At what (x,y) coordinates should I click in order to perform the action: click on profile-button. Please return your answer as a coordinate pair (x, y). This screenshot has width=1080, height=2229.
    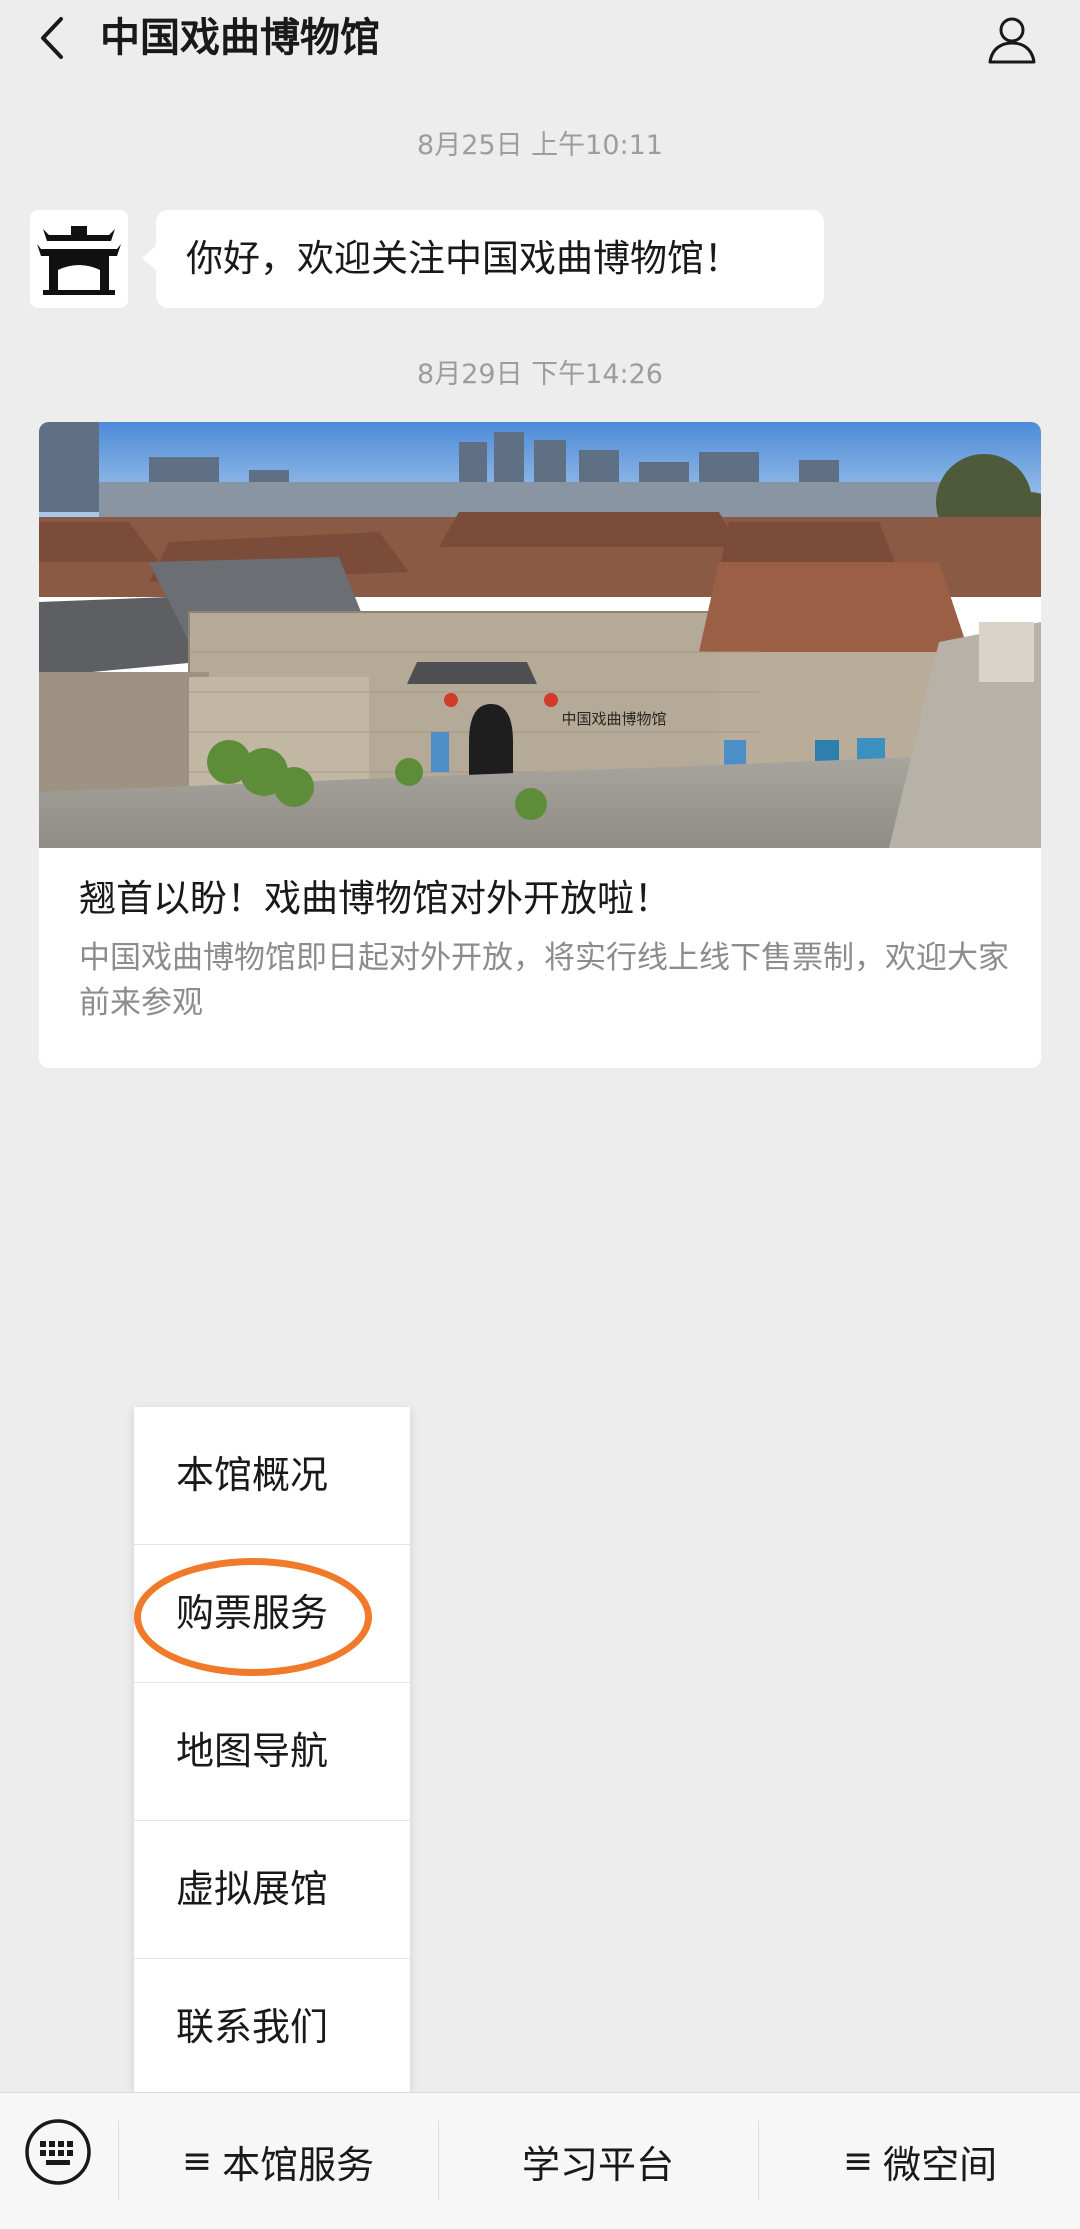
    Looking at the image, I should click on (1012, 40).